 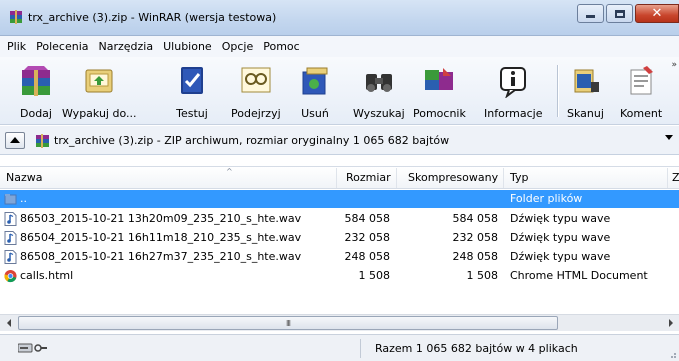 I want to click on info-label: Informacje, so click(x=513, y=113).